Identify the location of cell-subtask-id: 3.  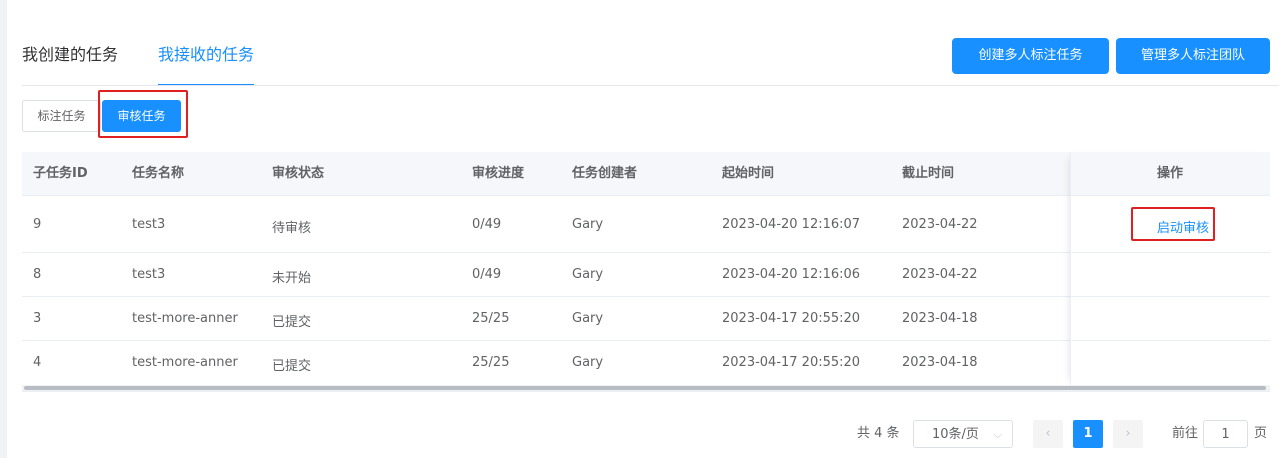
(37, 318).